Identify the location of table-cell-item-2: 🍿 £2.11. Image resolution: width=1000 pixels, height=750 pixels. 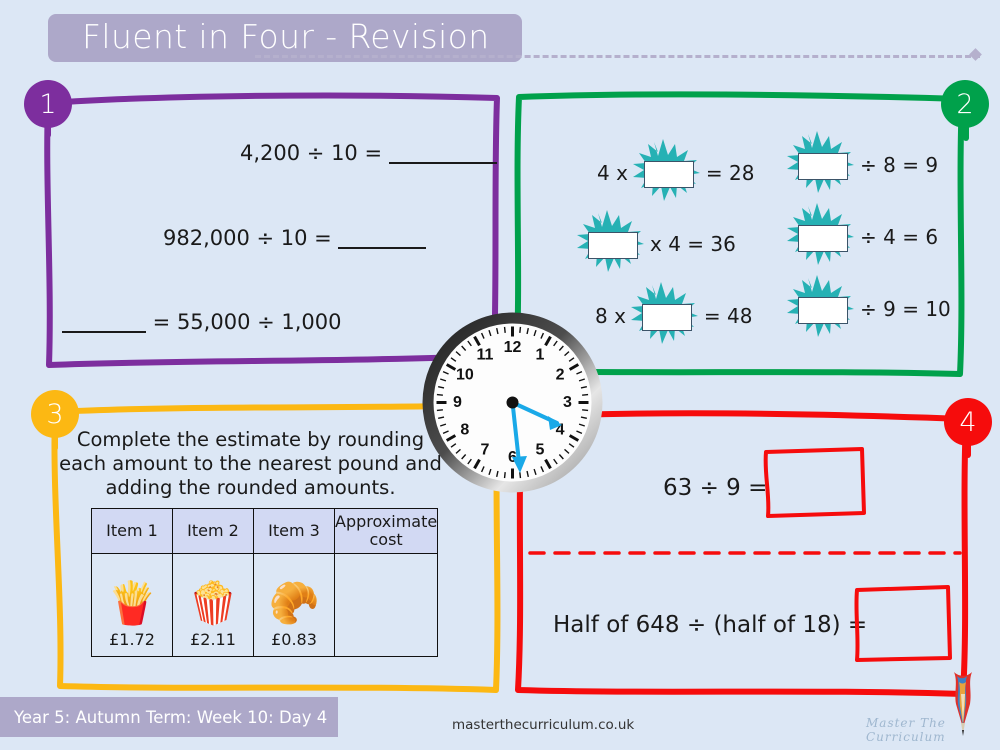
(213, 605).